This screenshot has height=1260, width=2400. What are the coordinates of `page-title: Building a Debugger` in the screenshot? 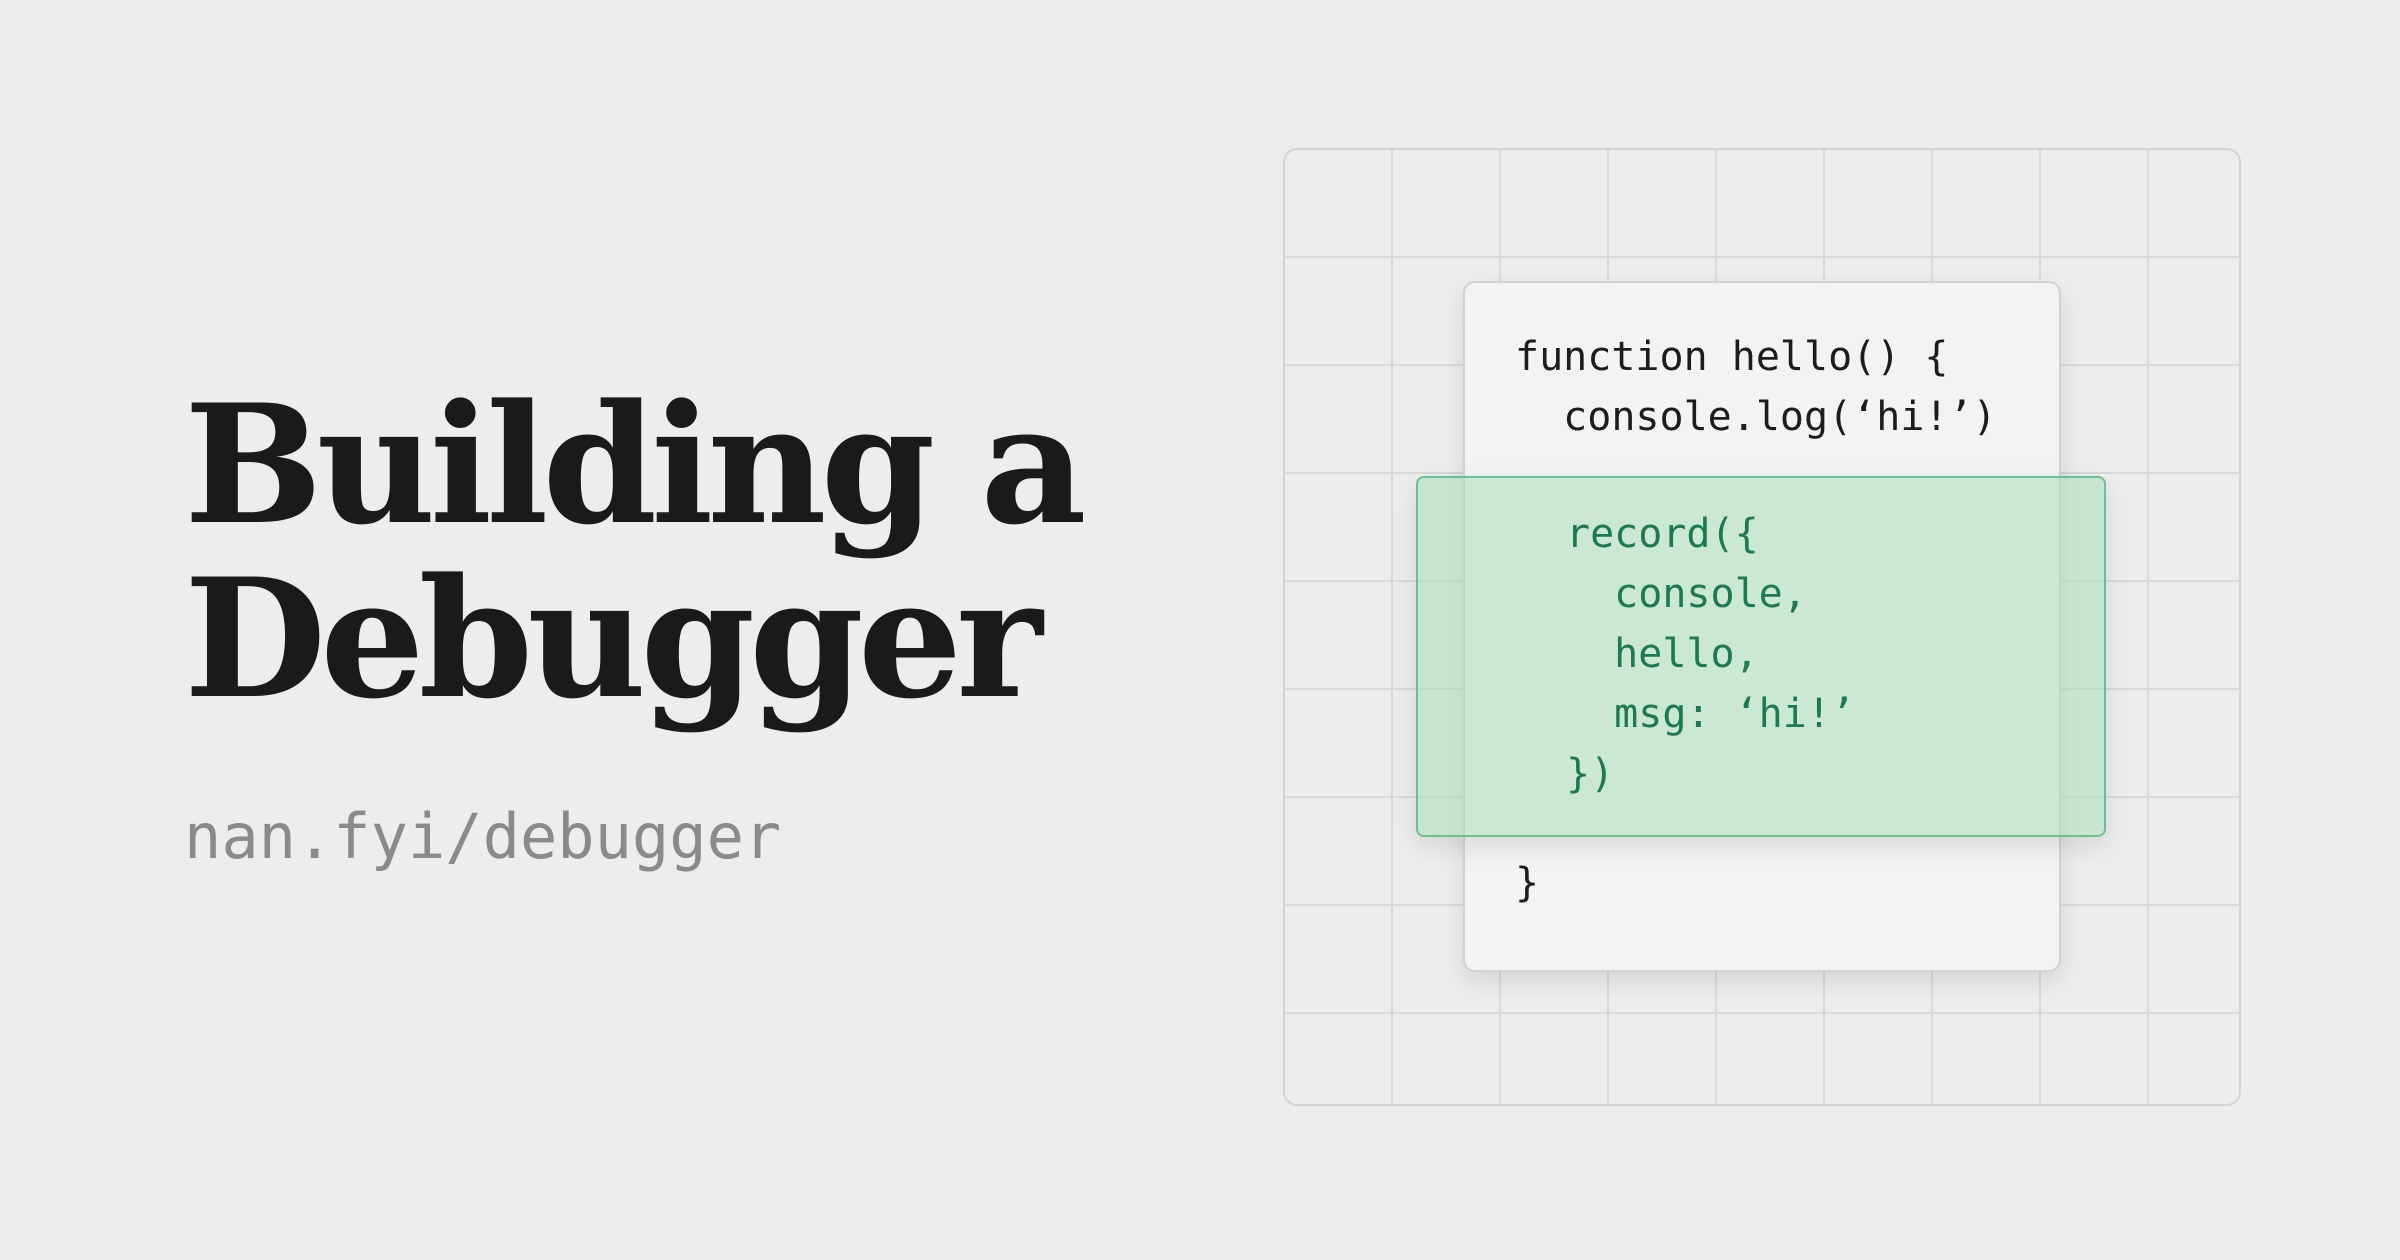 It's located at (635, 551).